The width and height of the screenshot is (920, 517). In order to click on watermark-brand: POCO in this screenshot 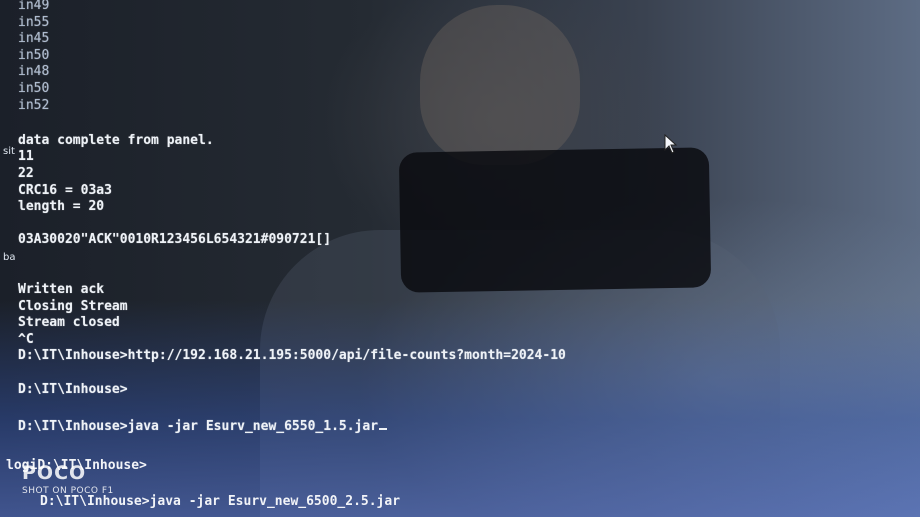, I will do `click(54, 473)`.